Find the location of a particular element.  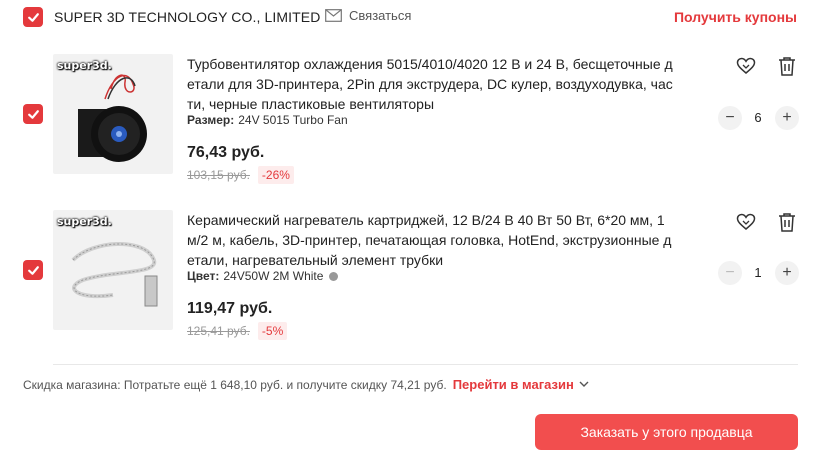

variant-value: 24V 5015 Turbo Fan is located at coordinates (293, 120).